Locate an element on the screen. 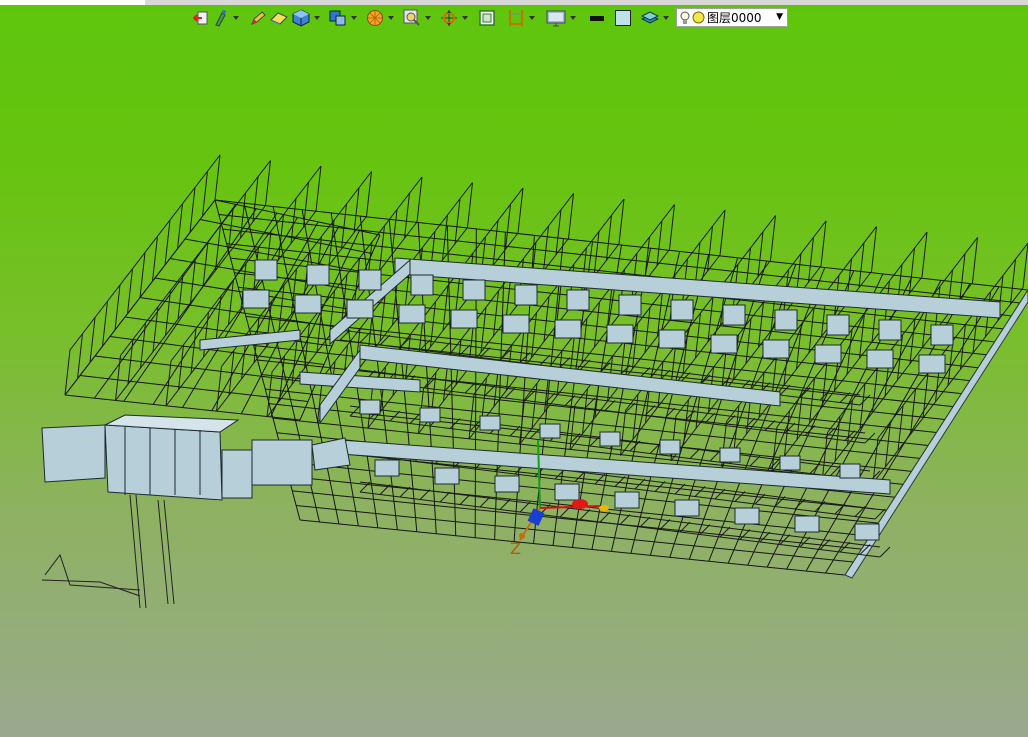  hvac-equipment is located at coordinates (196, 511).